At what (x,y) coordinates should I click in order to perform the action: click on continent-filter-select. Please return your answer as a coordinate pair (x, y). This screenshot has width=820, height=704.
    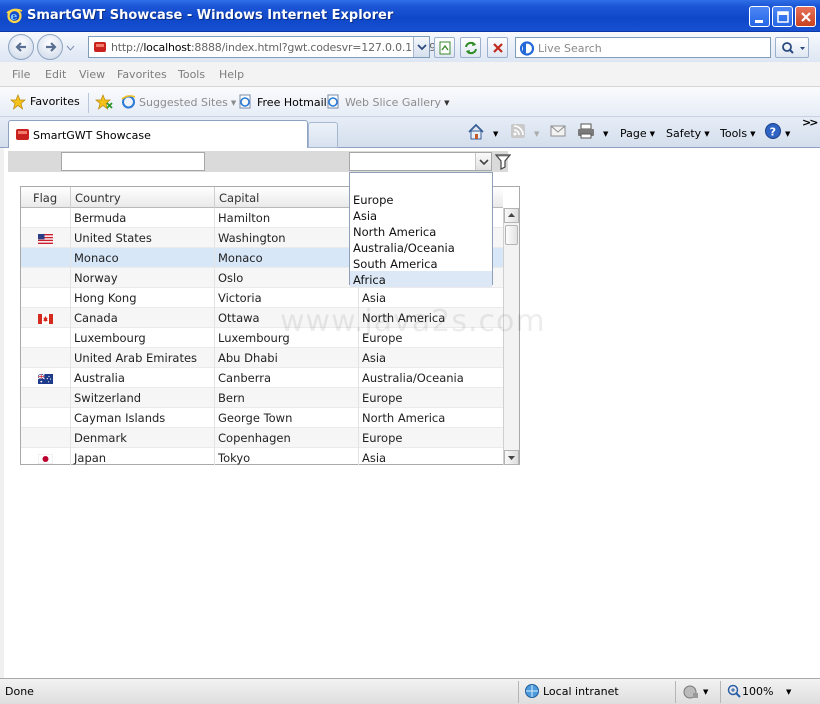
    Looking at the image, I should click on (420, 161).